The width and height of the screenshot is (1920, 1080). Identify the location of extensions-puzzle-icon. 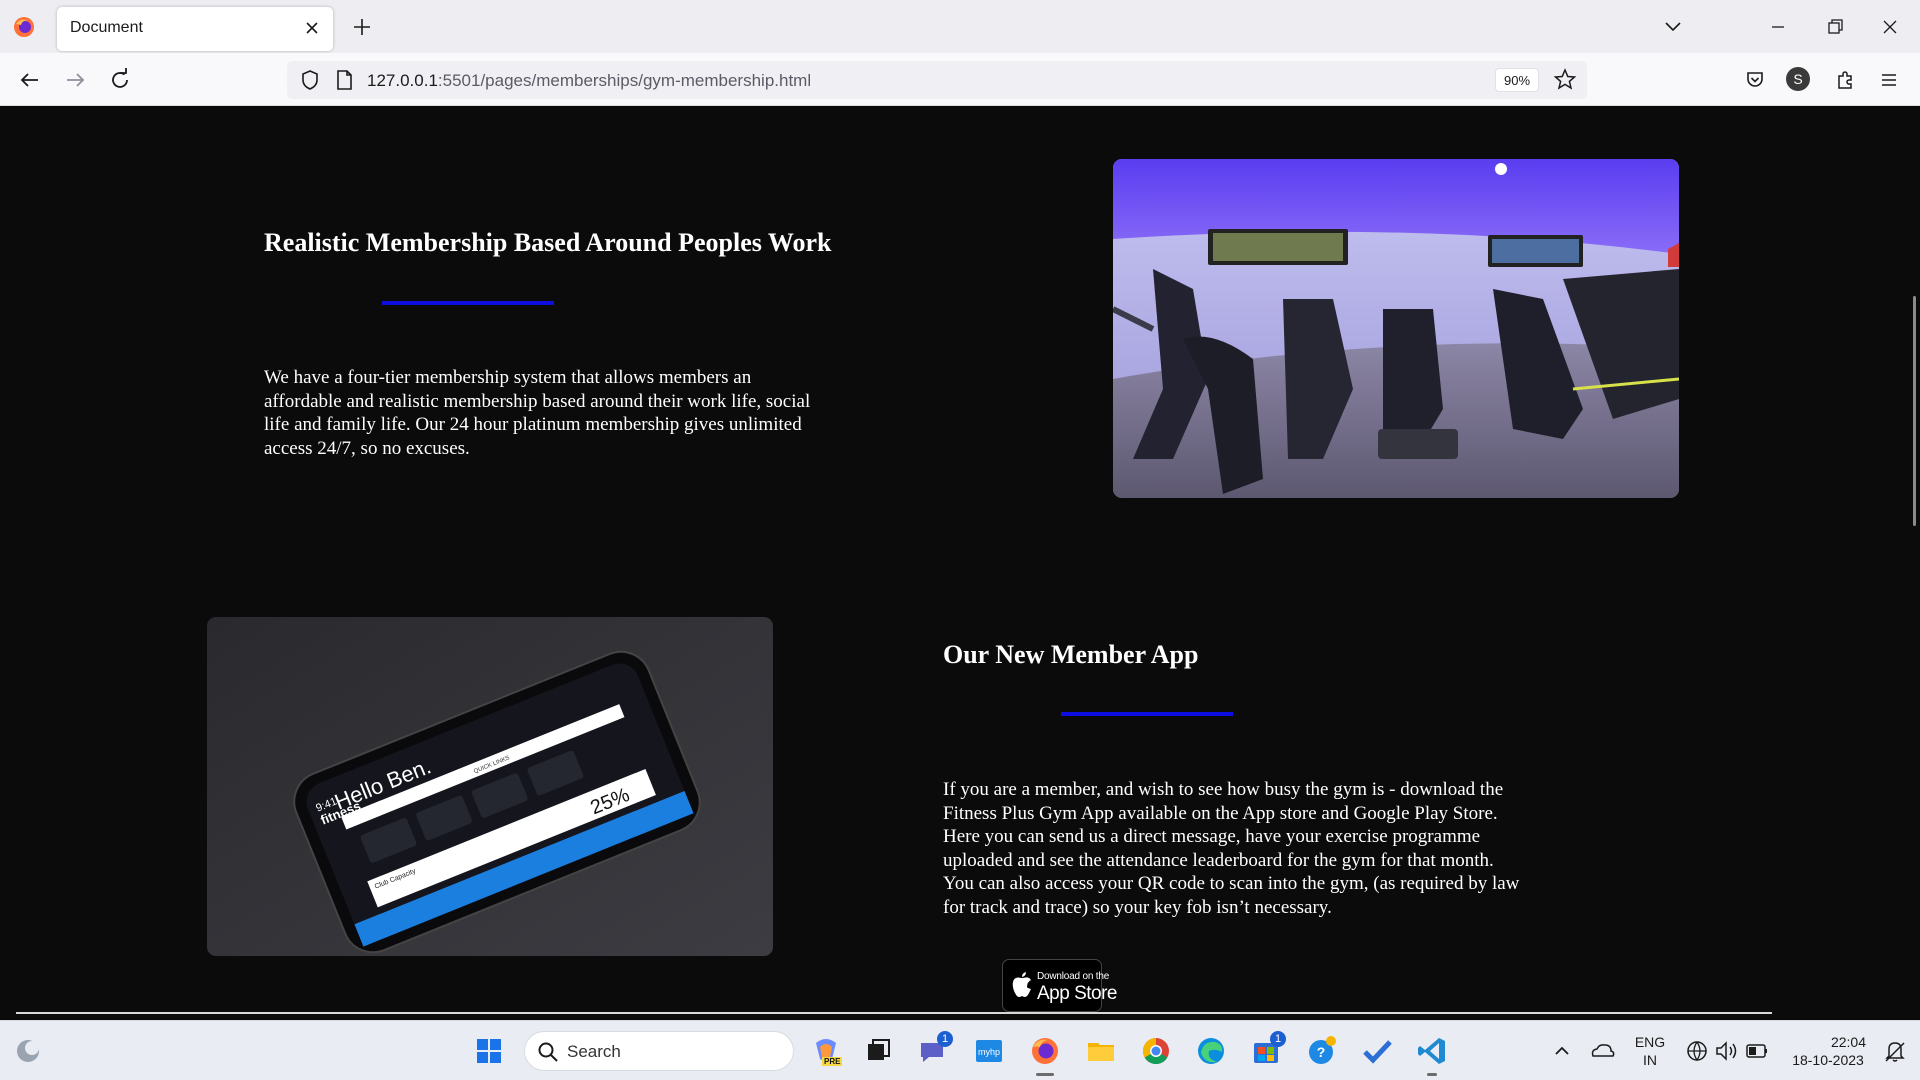
(1845, 80).